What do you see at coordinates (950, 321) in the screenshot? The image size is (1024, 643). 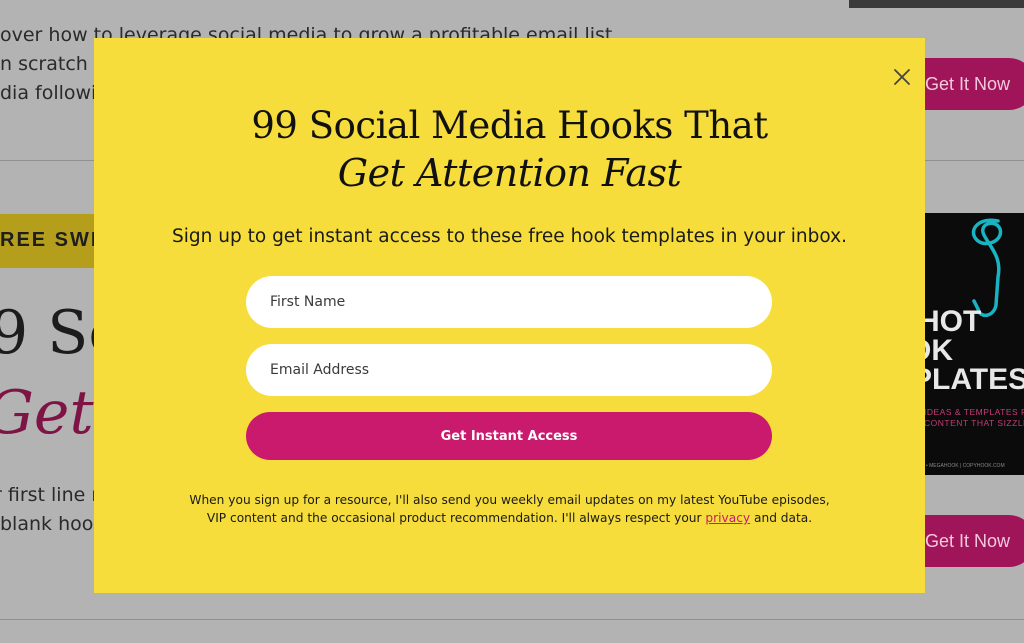 I see `book-title-line-1: HOT` at bounding box center [950, 321].